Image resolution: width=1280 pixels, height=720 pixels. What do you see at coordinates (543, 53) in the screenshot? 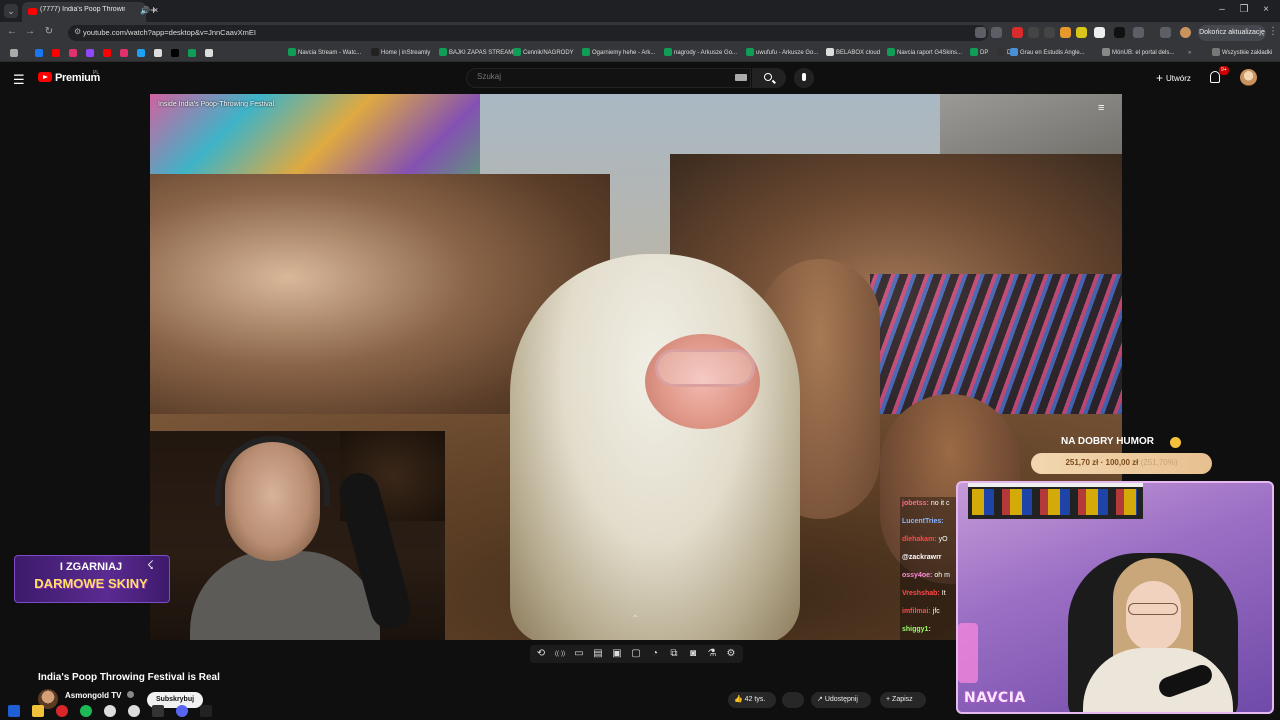
I see `bookmark-link: Cennik/NAGRODY` at bounding box center [543, 53].